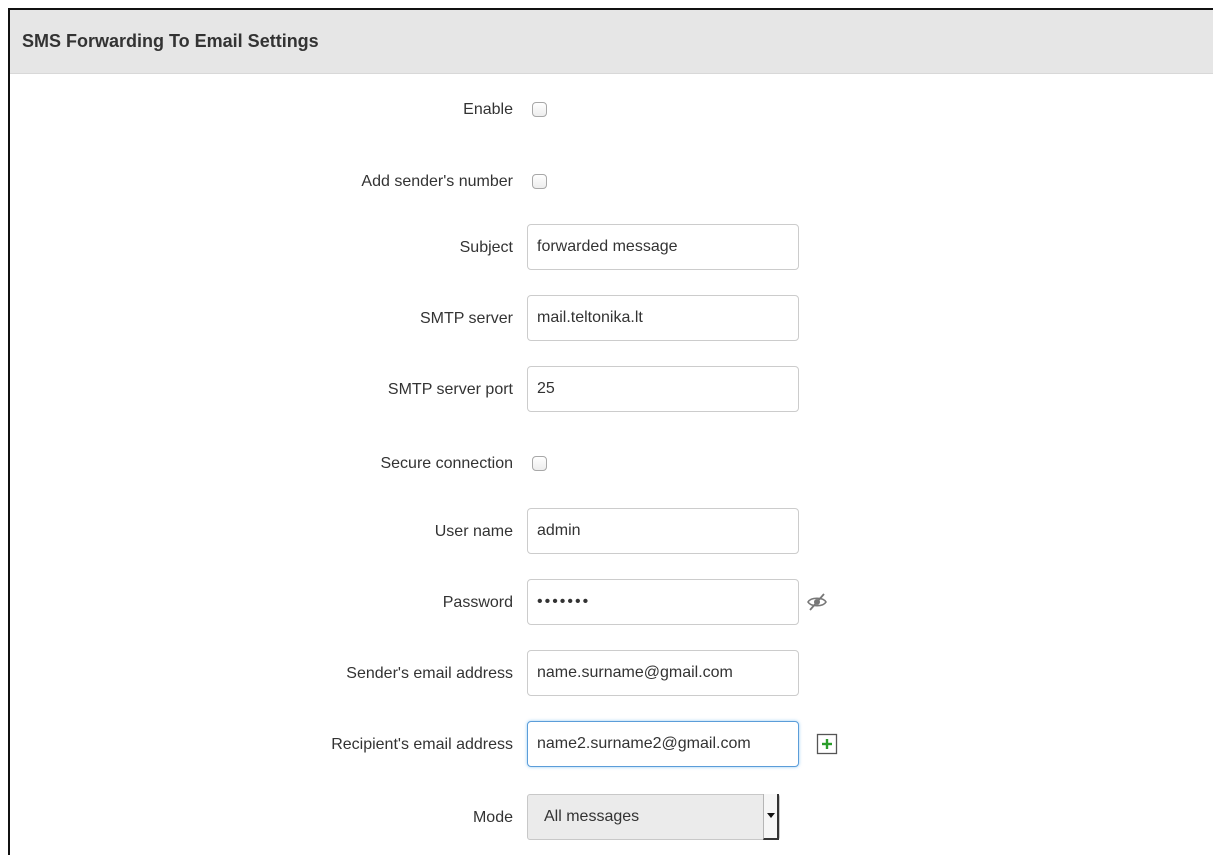  Describe the element at coordinates (488, 109) in the screenshot. I see `enable-label: Enable` at that location.